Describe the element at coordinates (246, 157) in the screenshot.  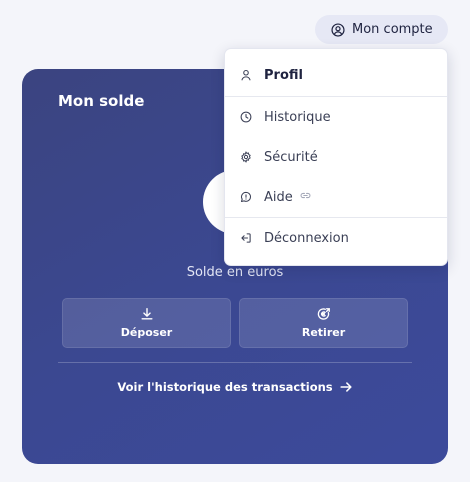
I see `gear-icon` at that location.